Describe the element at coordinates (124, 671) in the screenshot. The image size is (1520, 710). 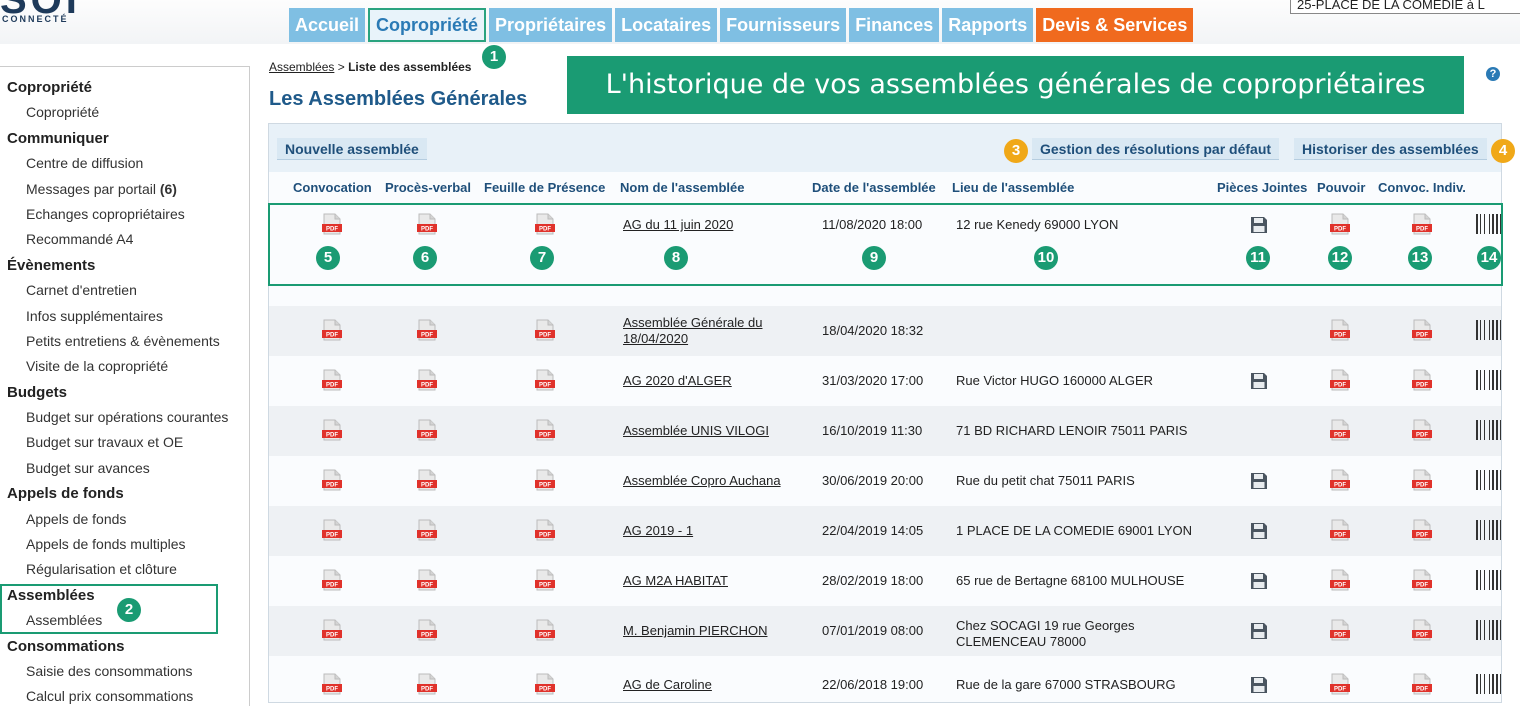
I see `sidebar-item-saisie-conso: Saisie des consommations` at that location.